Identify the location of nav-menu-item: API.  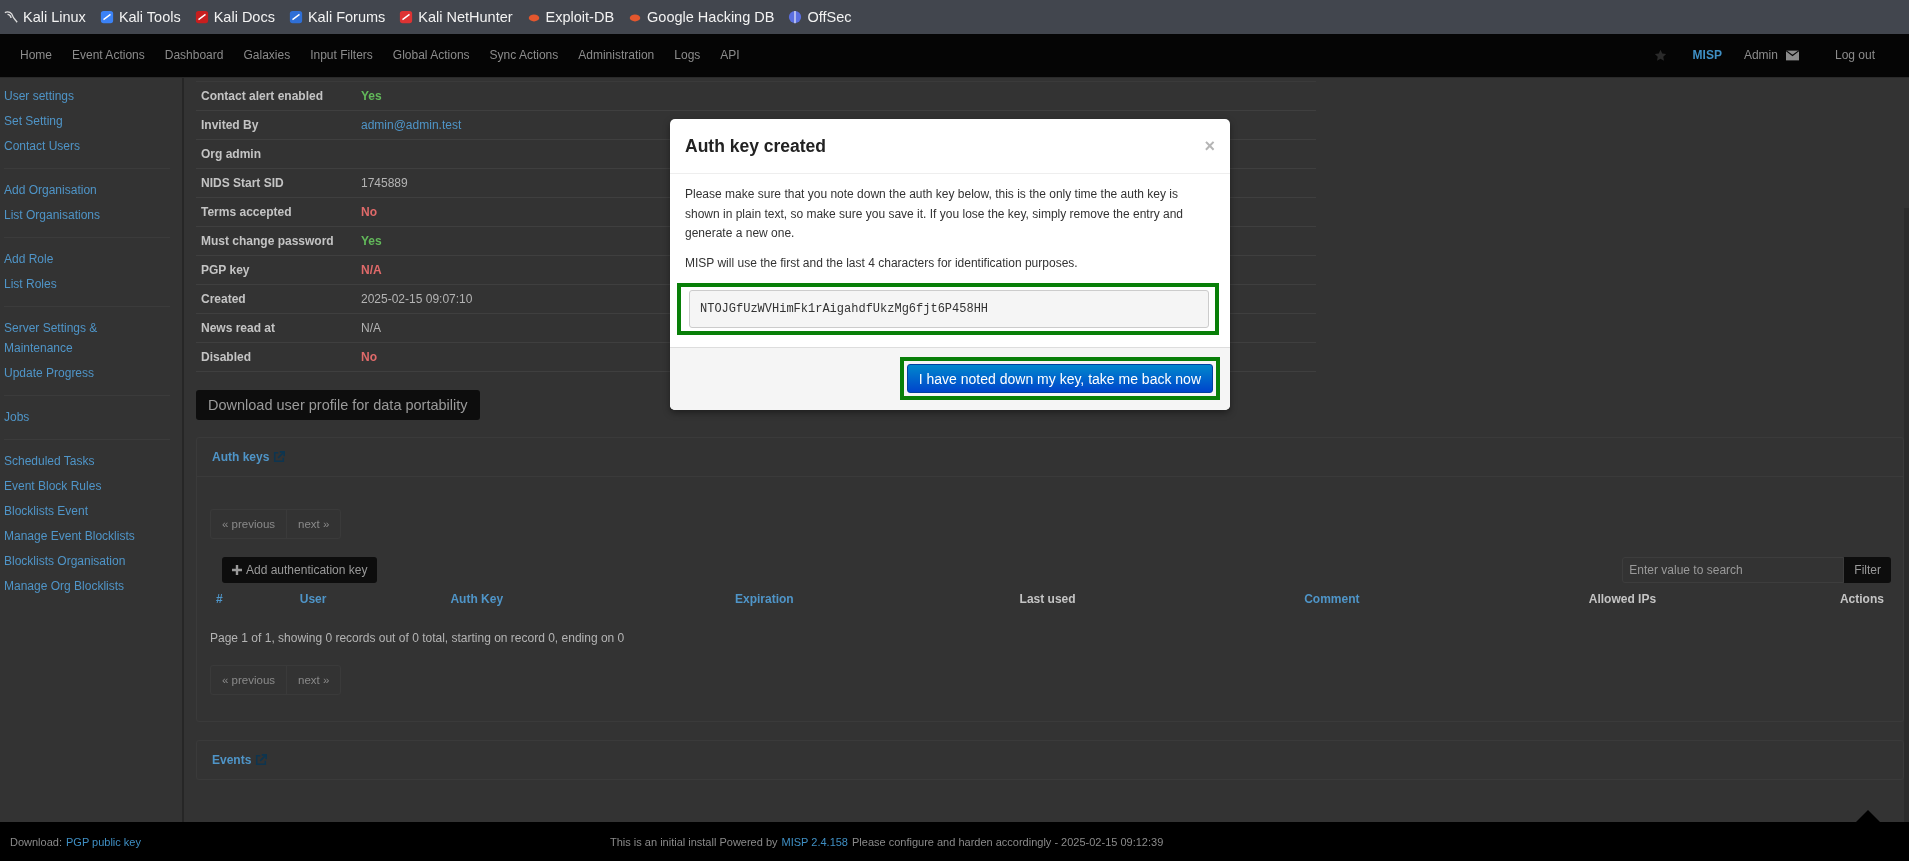
(730, 55).